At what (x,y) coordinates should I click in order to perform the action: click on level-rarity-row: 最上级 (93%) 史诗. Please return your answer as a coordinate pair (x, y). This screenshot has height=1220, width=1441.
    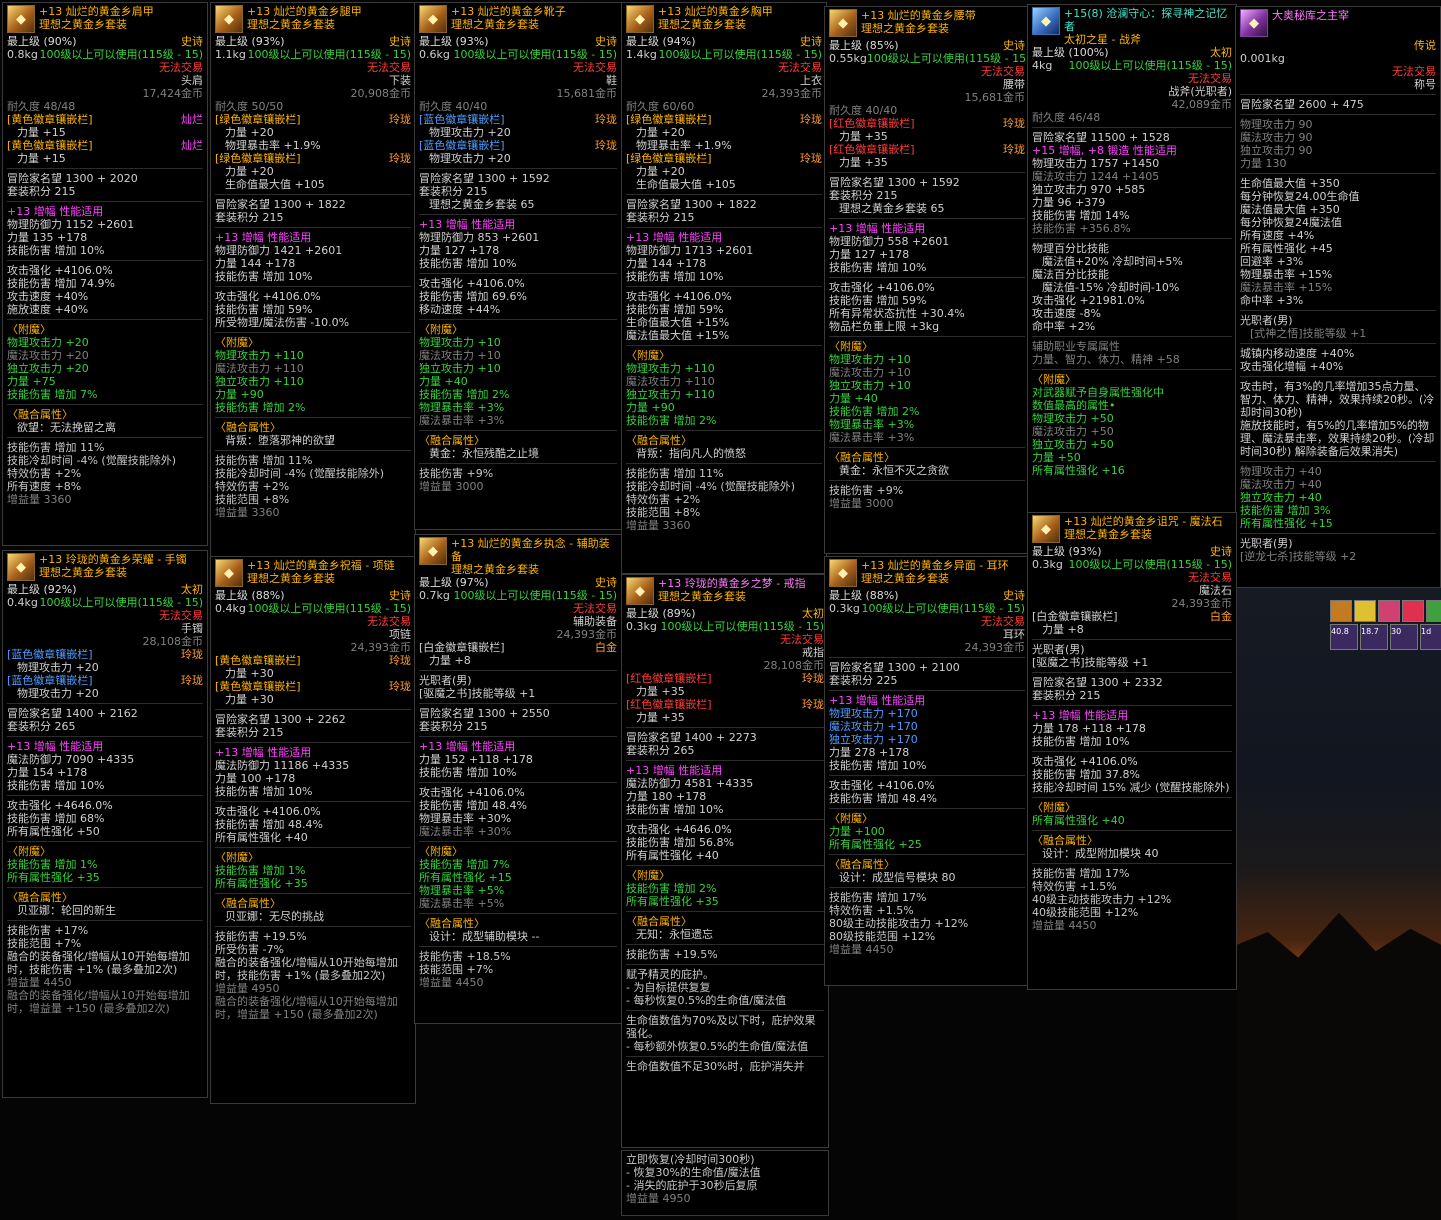
    Looking at the image, I should click on (1132, 551).